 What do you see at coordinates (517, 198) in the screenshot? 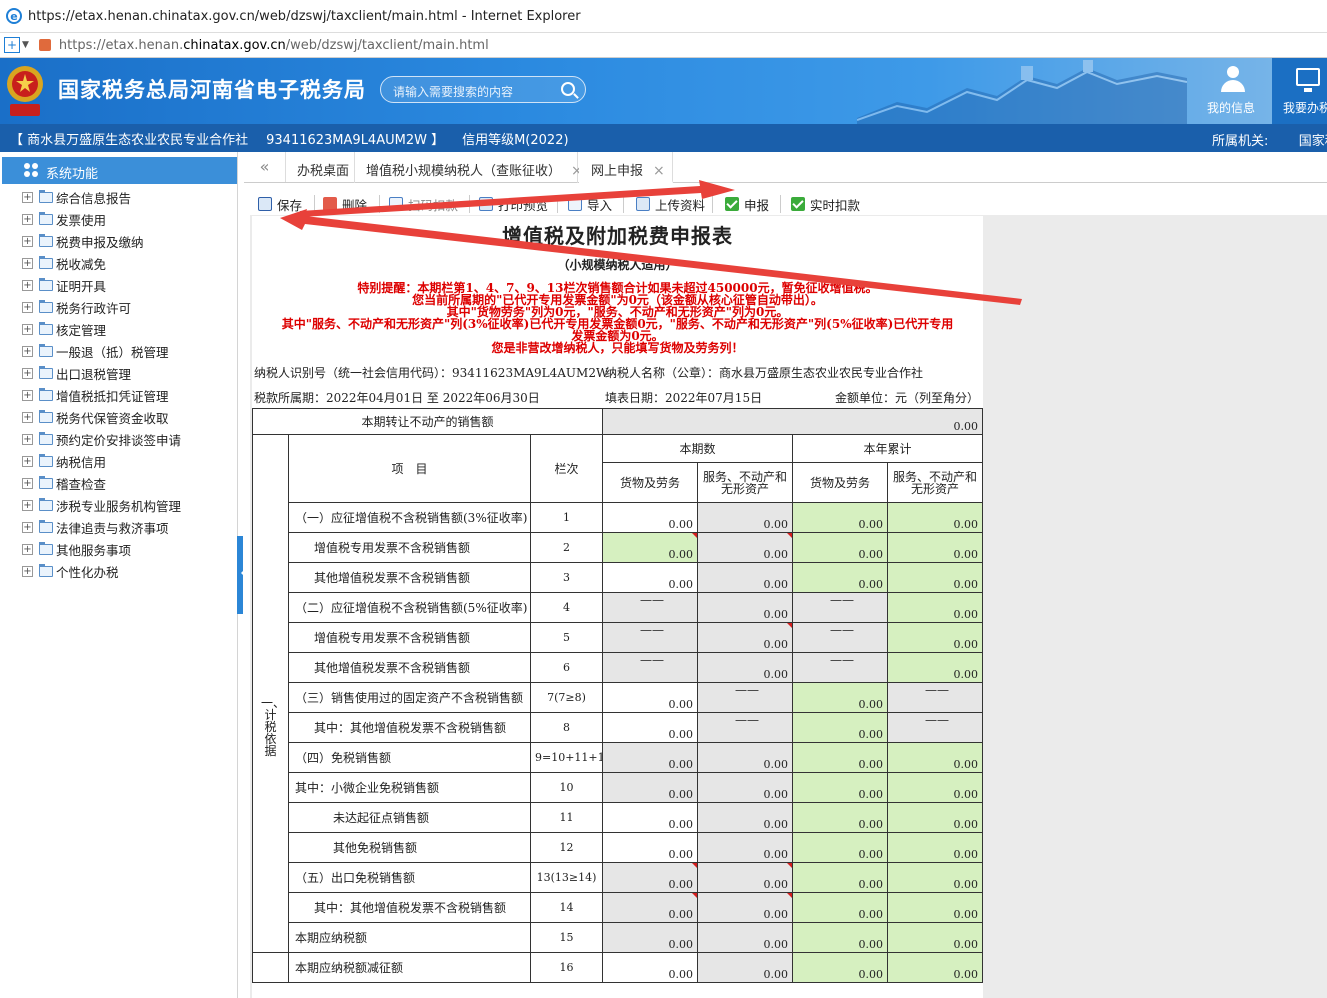
I see `arrow-to-declare` at bounding box center [517, 198].